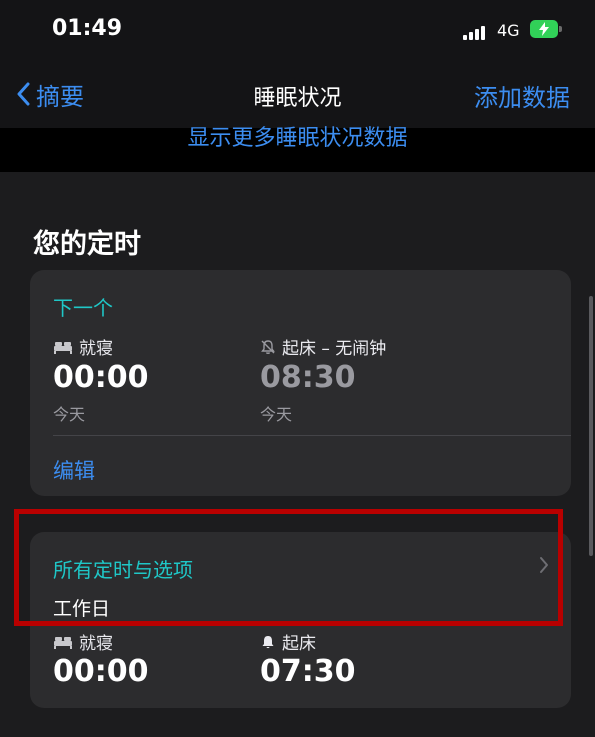 The height and width of the screenshot is (737, 595). Describe the element at coordinates (297, 31) in the screenshot. I see `status-bar: 01:49 4G` at that location.